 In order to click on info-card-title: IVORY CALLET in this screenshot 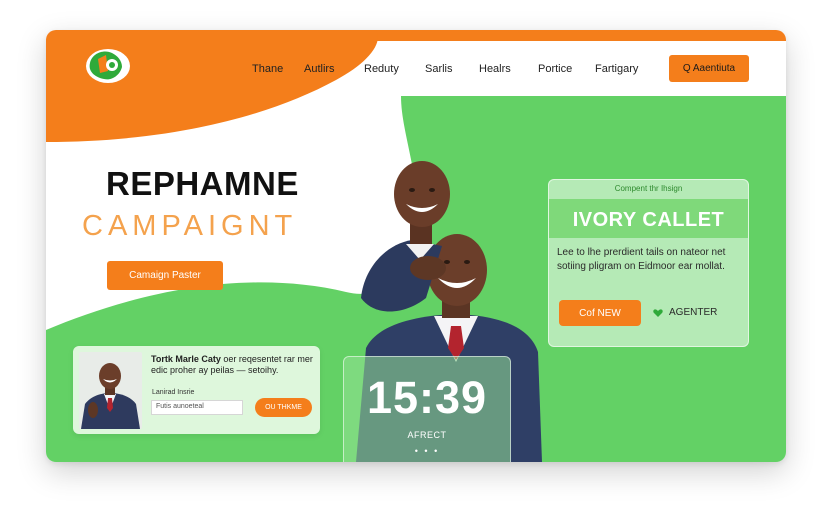, I will do `click(648, 220)`.